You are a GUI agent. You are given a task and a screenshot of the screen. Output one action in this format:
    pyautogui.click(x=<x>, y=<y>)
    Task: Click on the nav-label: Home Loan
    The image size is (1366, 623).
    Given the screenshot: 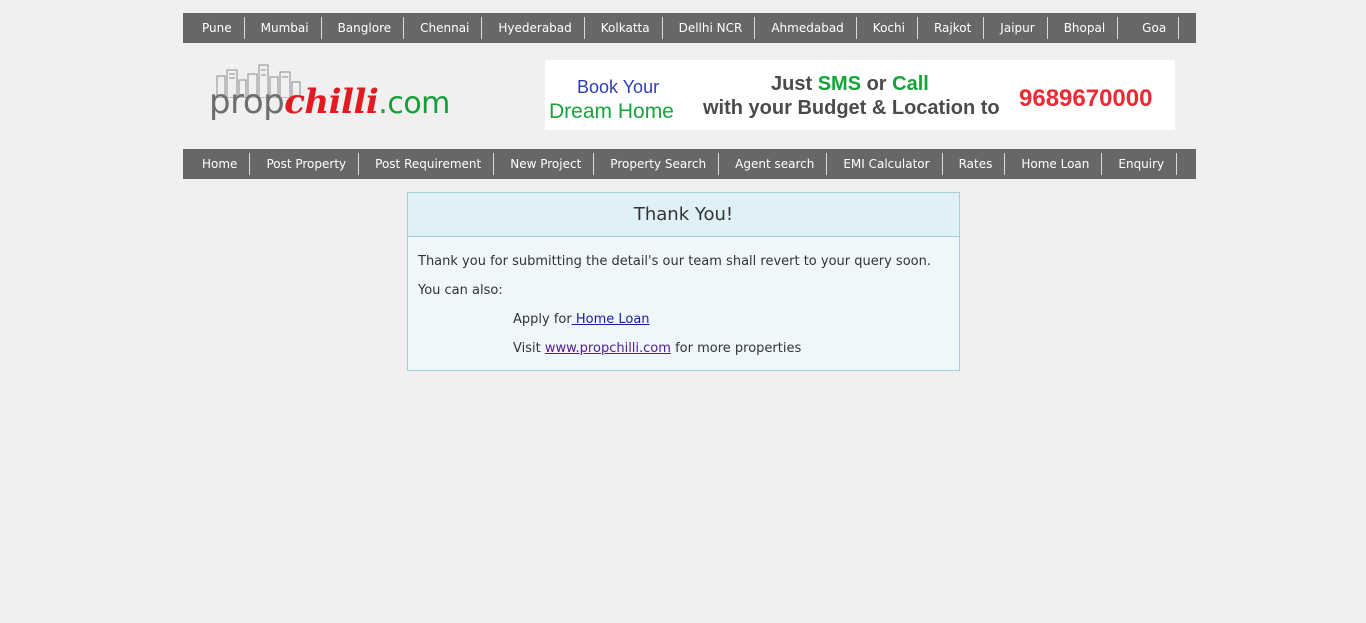 What is the action you would take?
    pyautogui.click(x=1055, y=164)
    